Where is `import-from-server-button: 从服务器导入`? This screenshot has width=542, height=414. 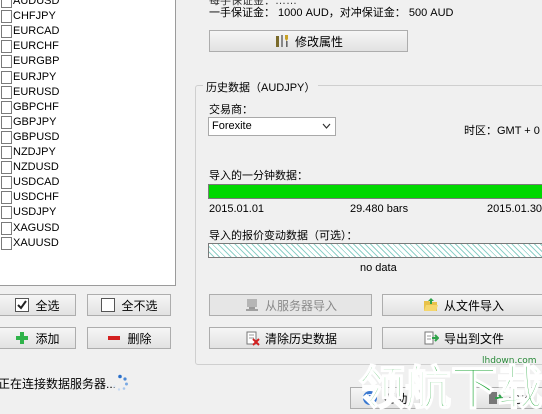
import-from-server-button: 从服务器导入 is located at coordinates (290, 305).